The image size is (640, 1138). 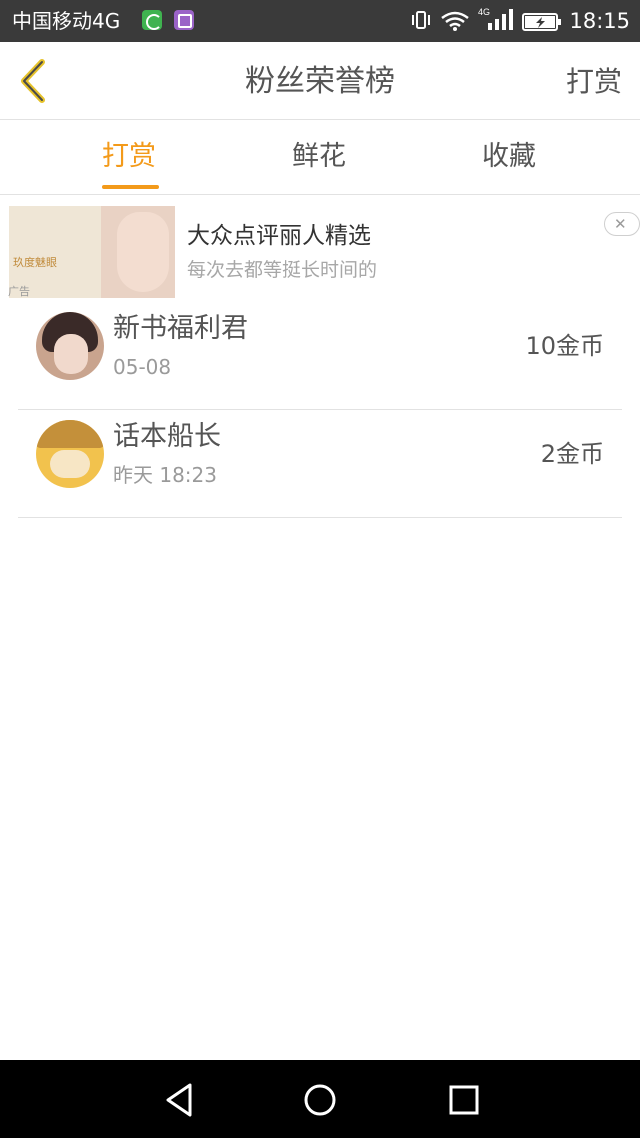 What do you see at coordinates (142, 367) in the screenshot?
I see `fan-date: 05-08` at bounding box center [142, 367].